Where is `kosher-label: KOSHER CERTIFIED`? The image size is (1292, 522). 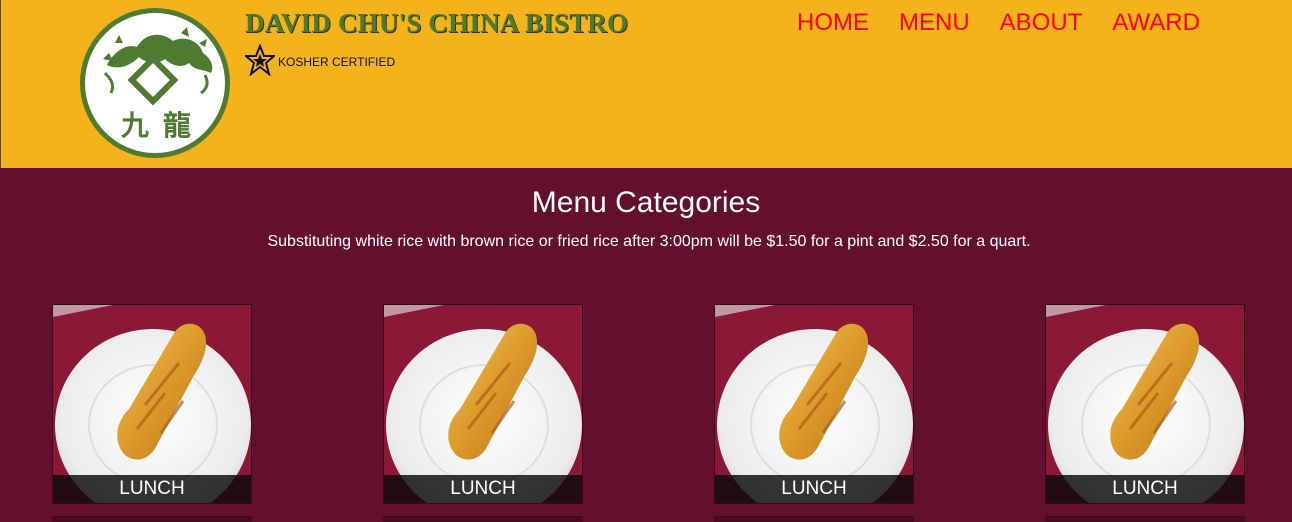 kosher-label: KOSHER CERTIFIED is located at coordinates (337, 61).